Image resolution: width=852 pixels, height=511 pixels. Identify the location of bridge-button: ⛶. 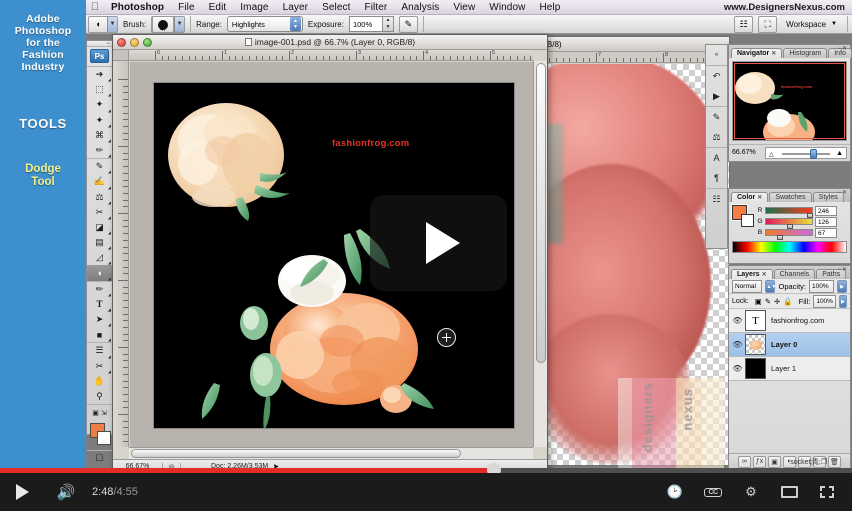
(768, 24).